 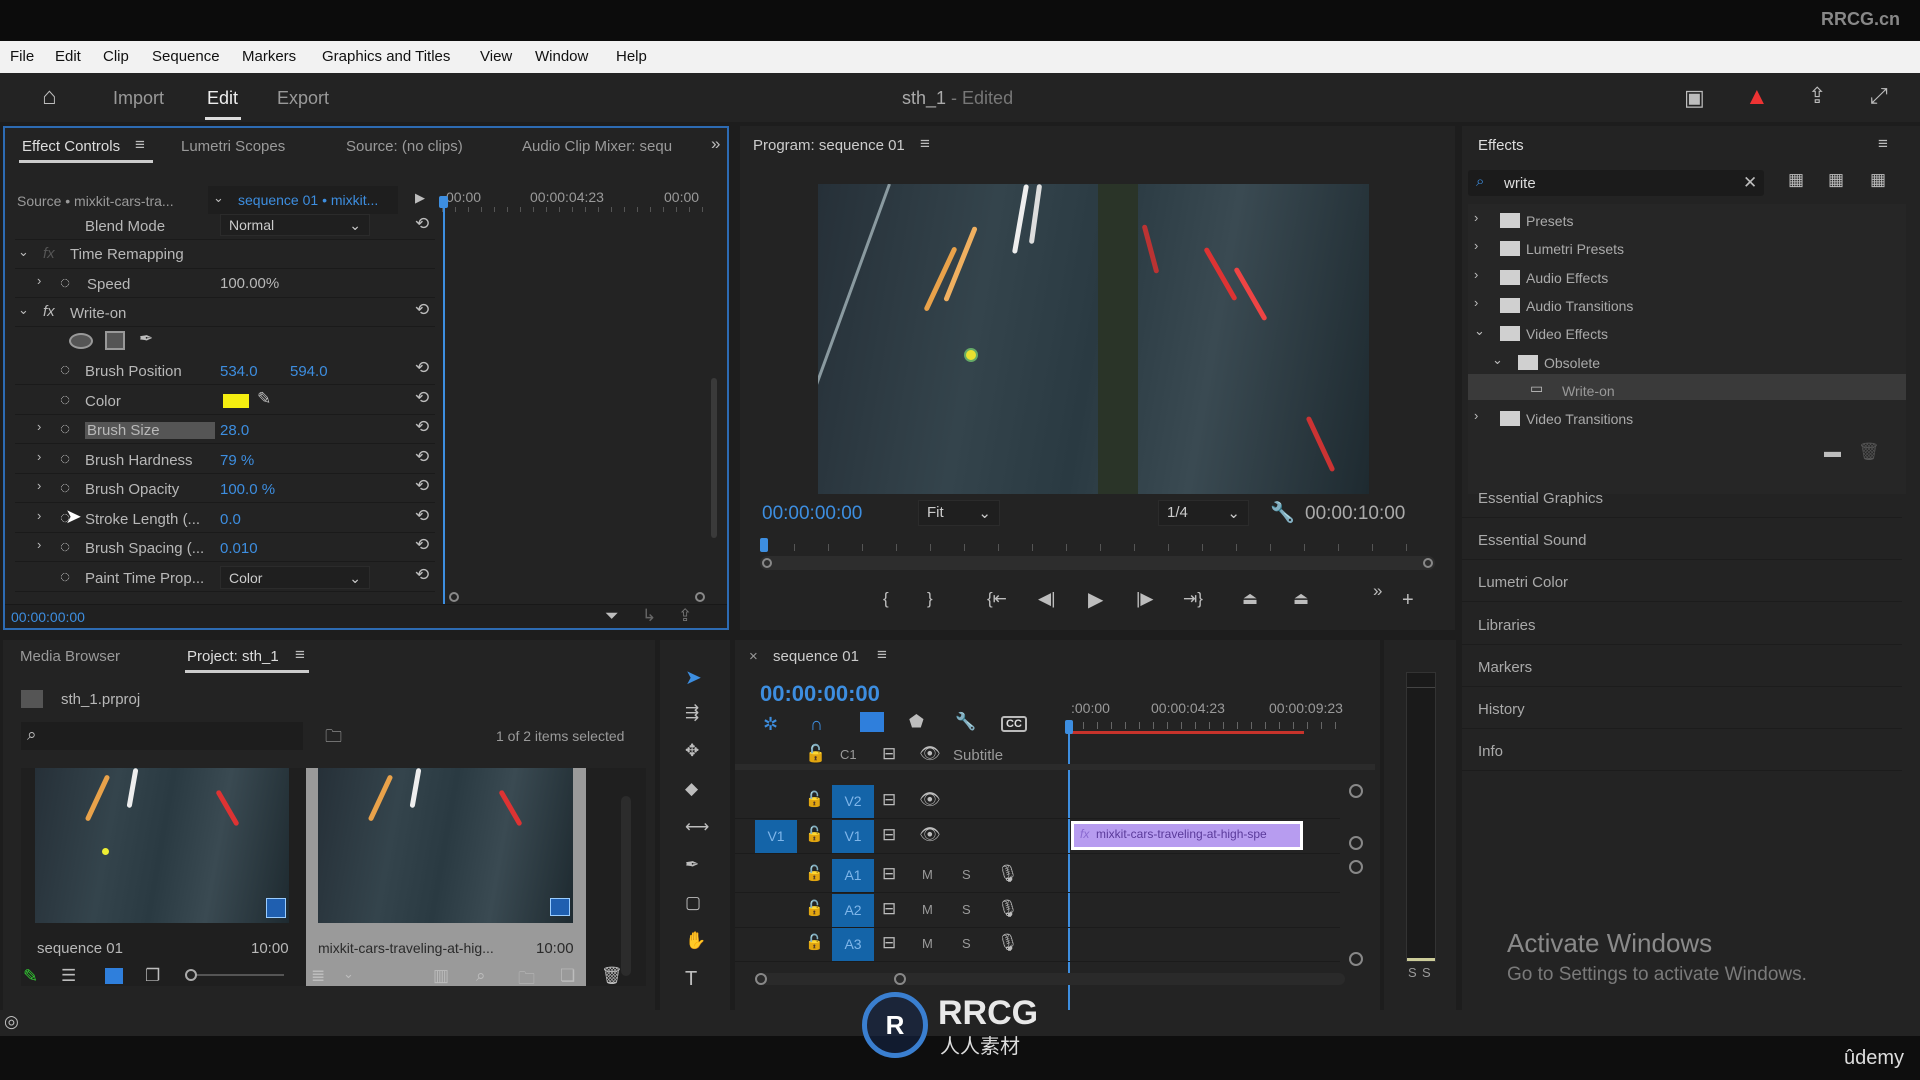 I want to click on delete-icon: 🗑, so click(x=1869, y=452).